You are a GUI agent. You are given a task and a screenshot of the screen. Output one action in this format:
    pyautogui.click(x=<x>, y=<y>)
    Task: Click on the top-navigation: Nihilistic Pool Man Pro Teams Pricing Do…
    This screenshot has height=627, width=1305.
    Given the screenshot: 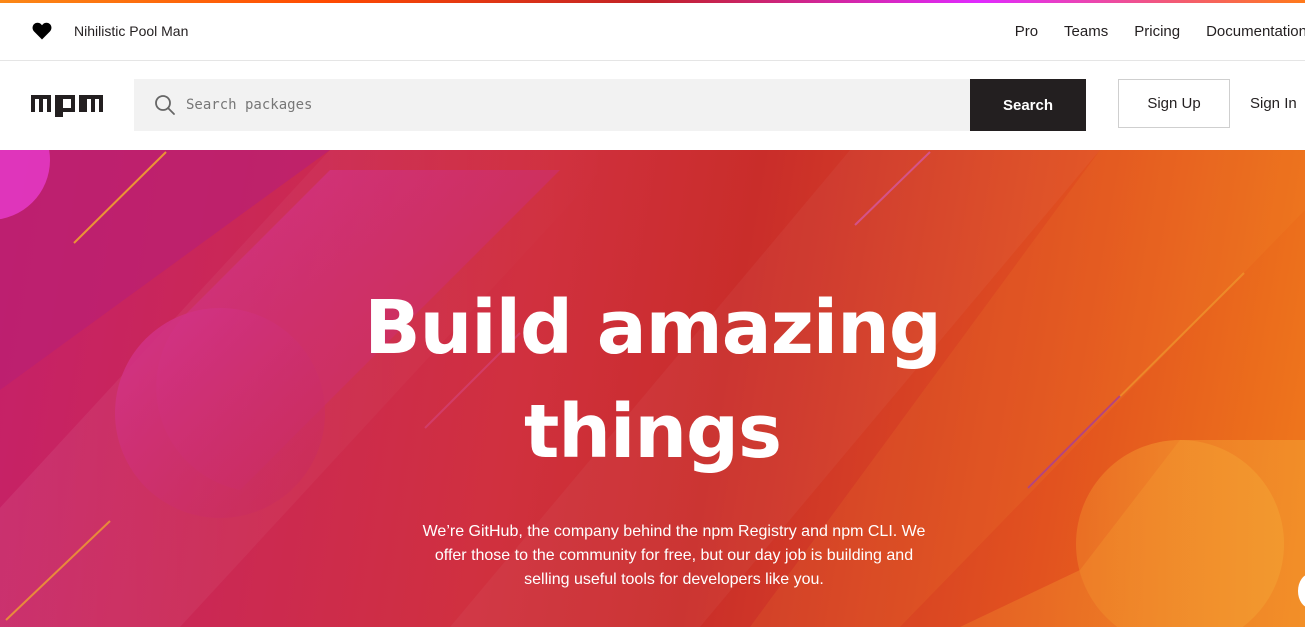 What is the action you would take?
    pyautogui.click(x=652, y=32)
    